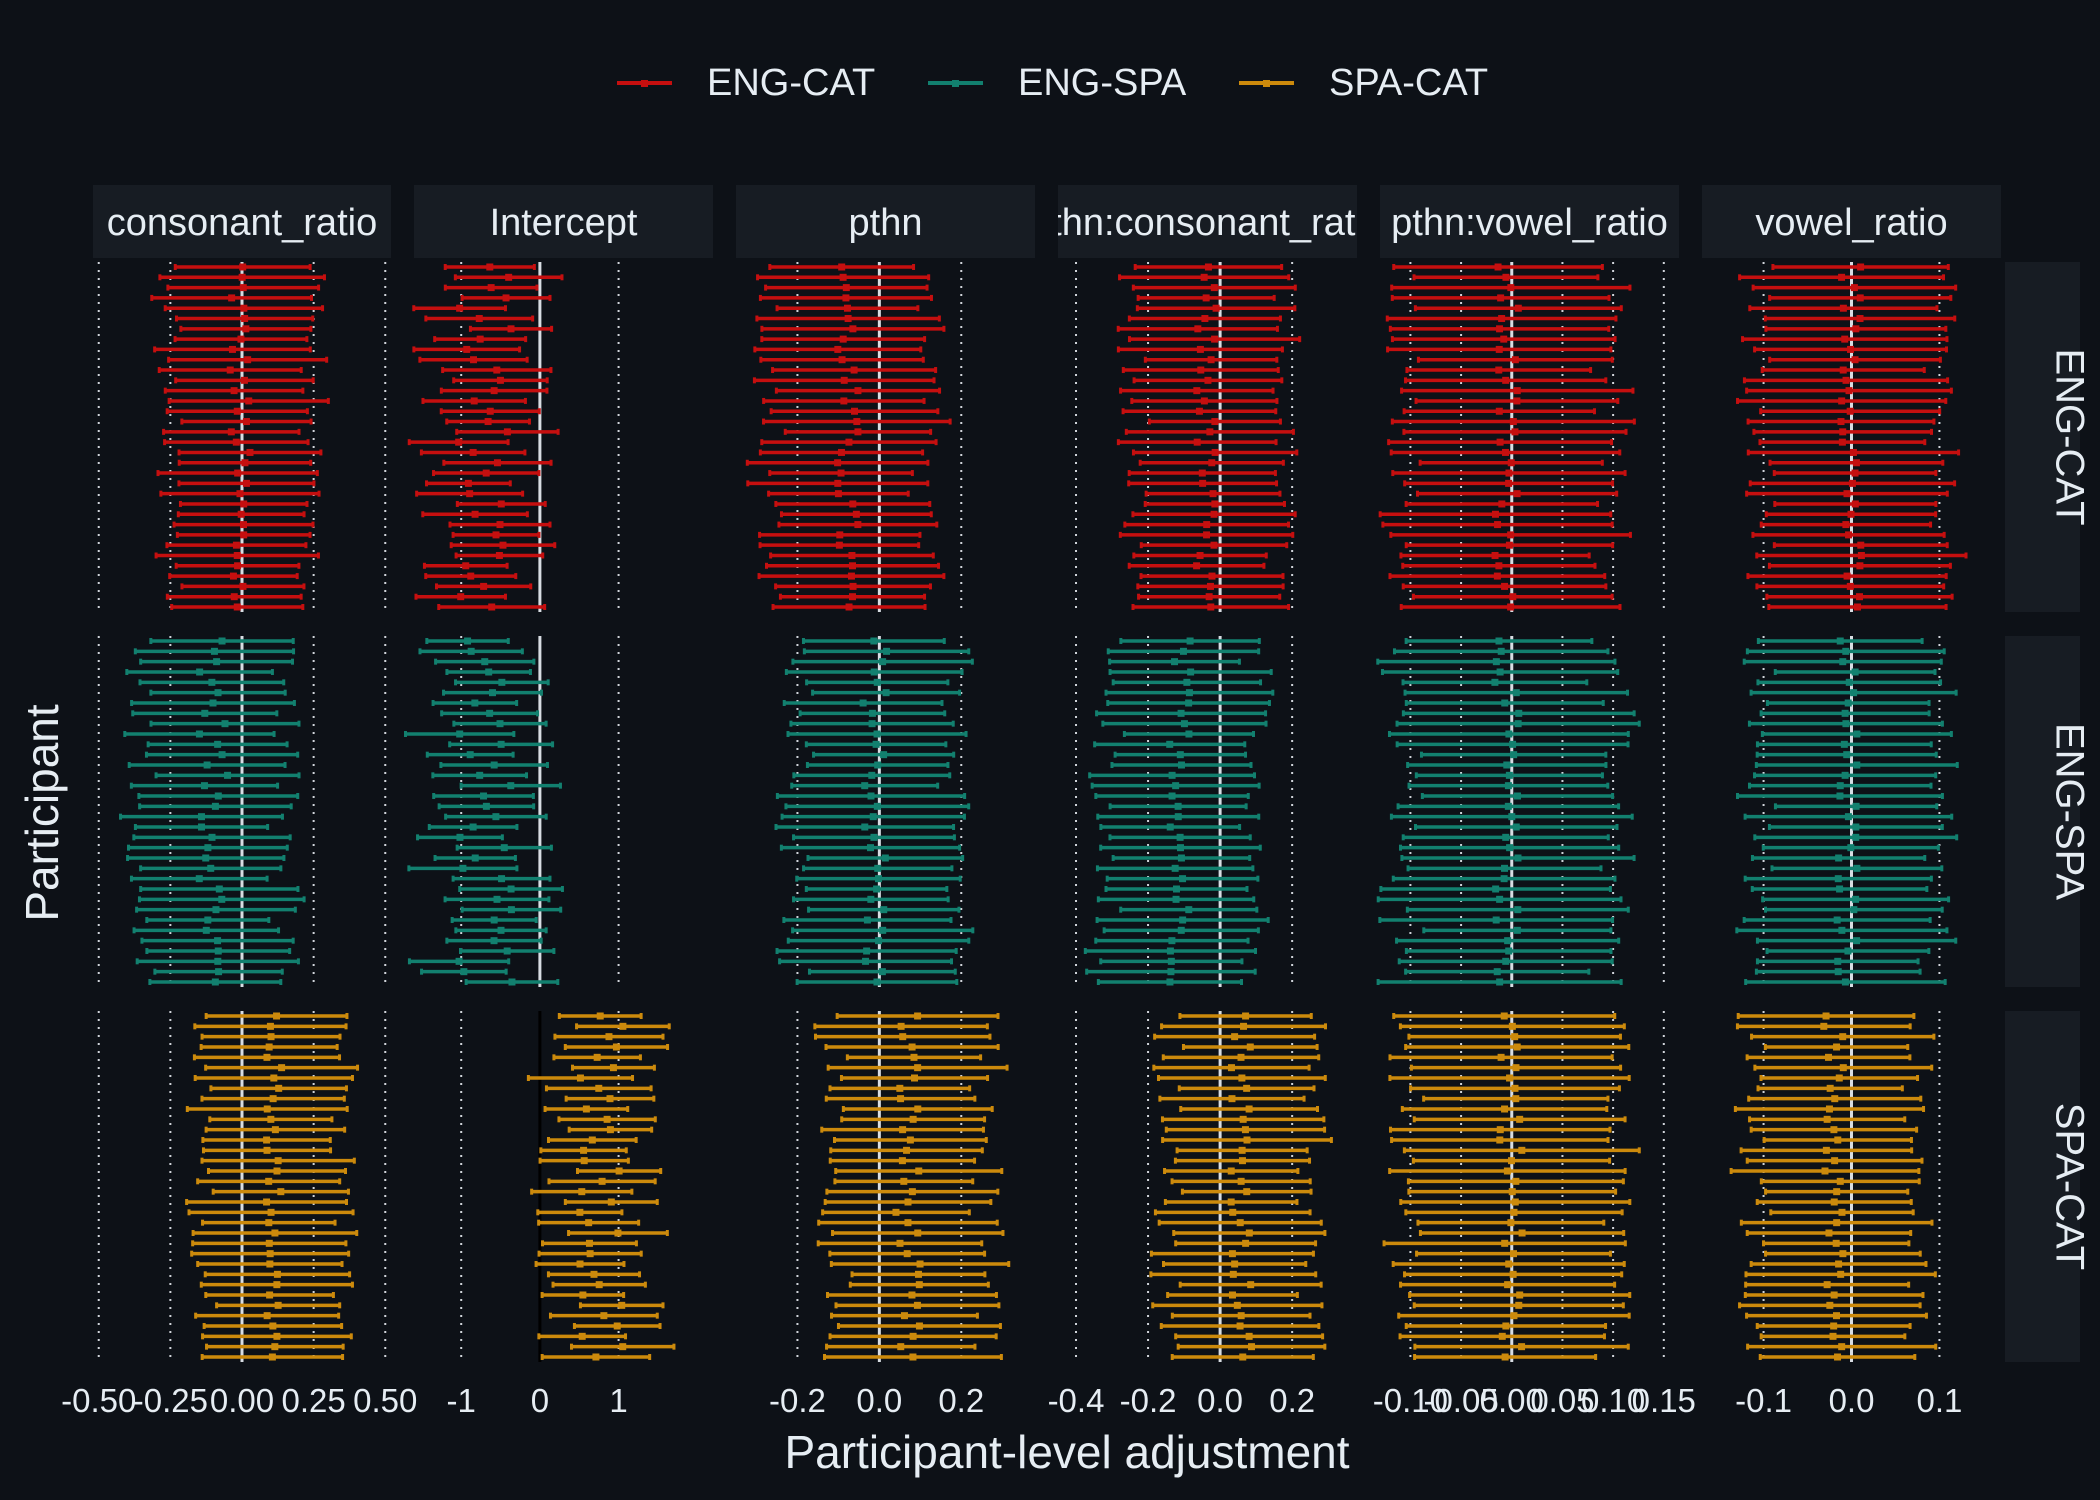 Image resolution: width=2100 pixels, height=1500 pixels. Describe the element at coordinates (2070, 436) in the screenshot. I see `row-strip-label: ENG-CAT` at that location.